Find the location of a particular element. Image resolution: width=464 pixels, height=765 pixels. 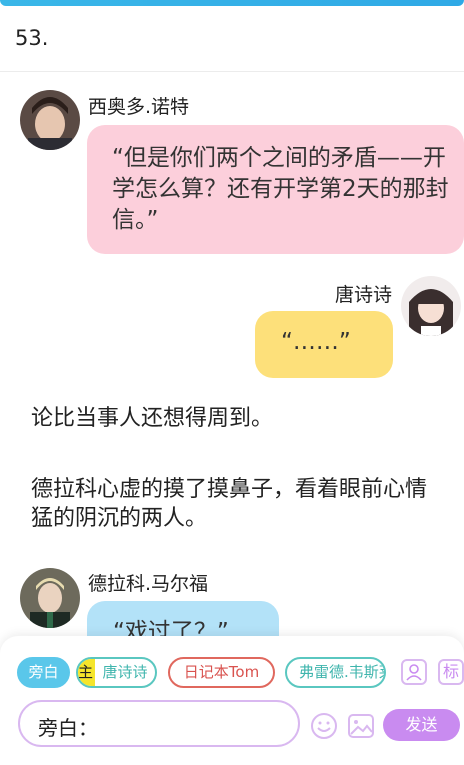

theodore-avatar is located at coordinates (50, 120).